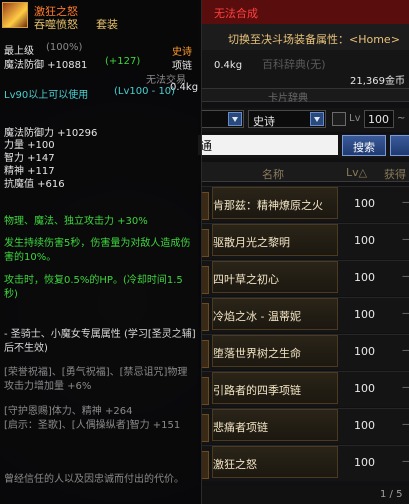 The height and width of the screenshot is (504, 409). Describe the element at coordinates (287, 119) in the screenshot. I see `rarity-dropdown: 史诗` at that location.